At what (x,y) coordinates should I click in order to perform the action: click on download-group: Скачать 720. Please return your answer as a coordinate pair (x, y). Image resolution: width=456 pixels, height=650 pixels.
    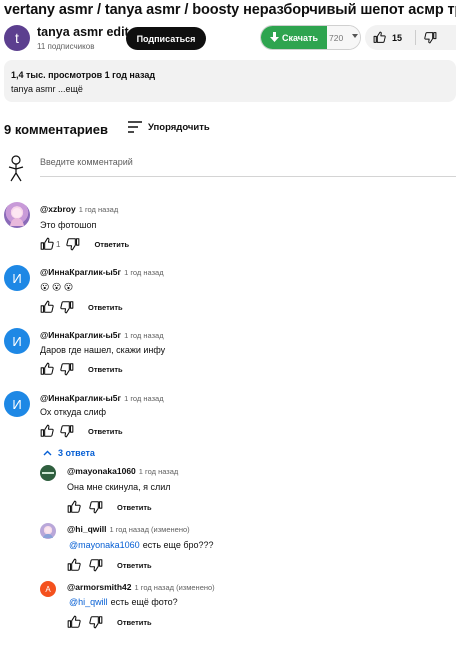
    Looking at the image, I should click on (310, 37).